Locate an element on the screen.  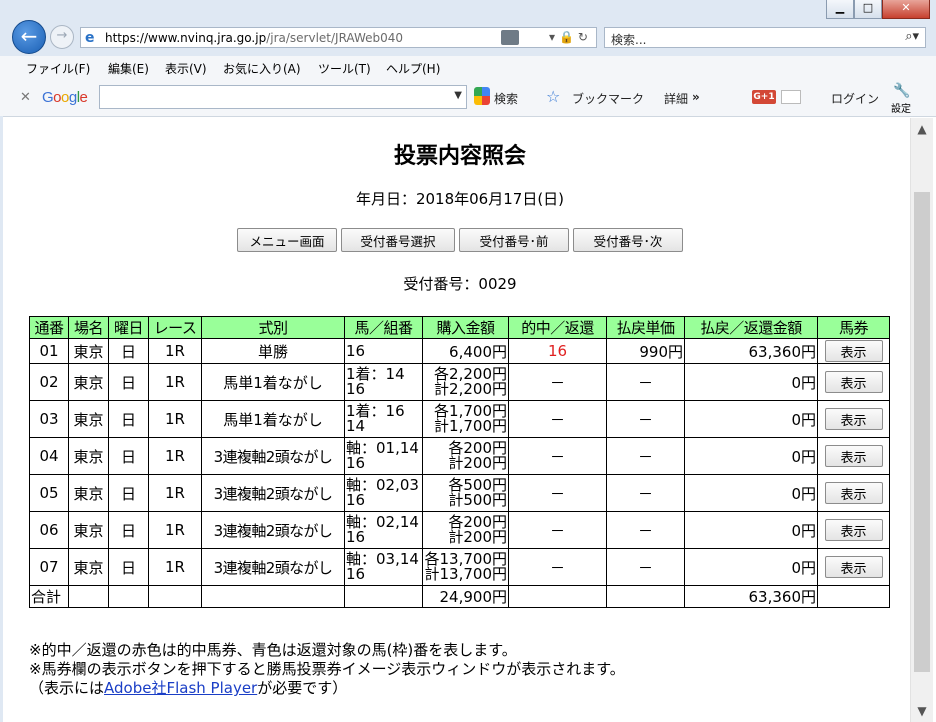
receipt-prev-button: 受付番号･前 is located at coordinates (514, 240).